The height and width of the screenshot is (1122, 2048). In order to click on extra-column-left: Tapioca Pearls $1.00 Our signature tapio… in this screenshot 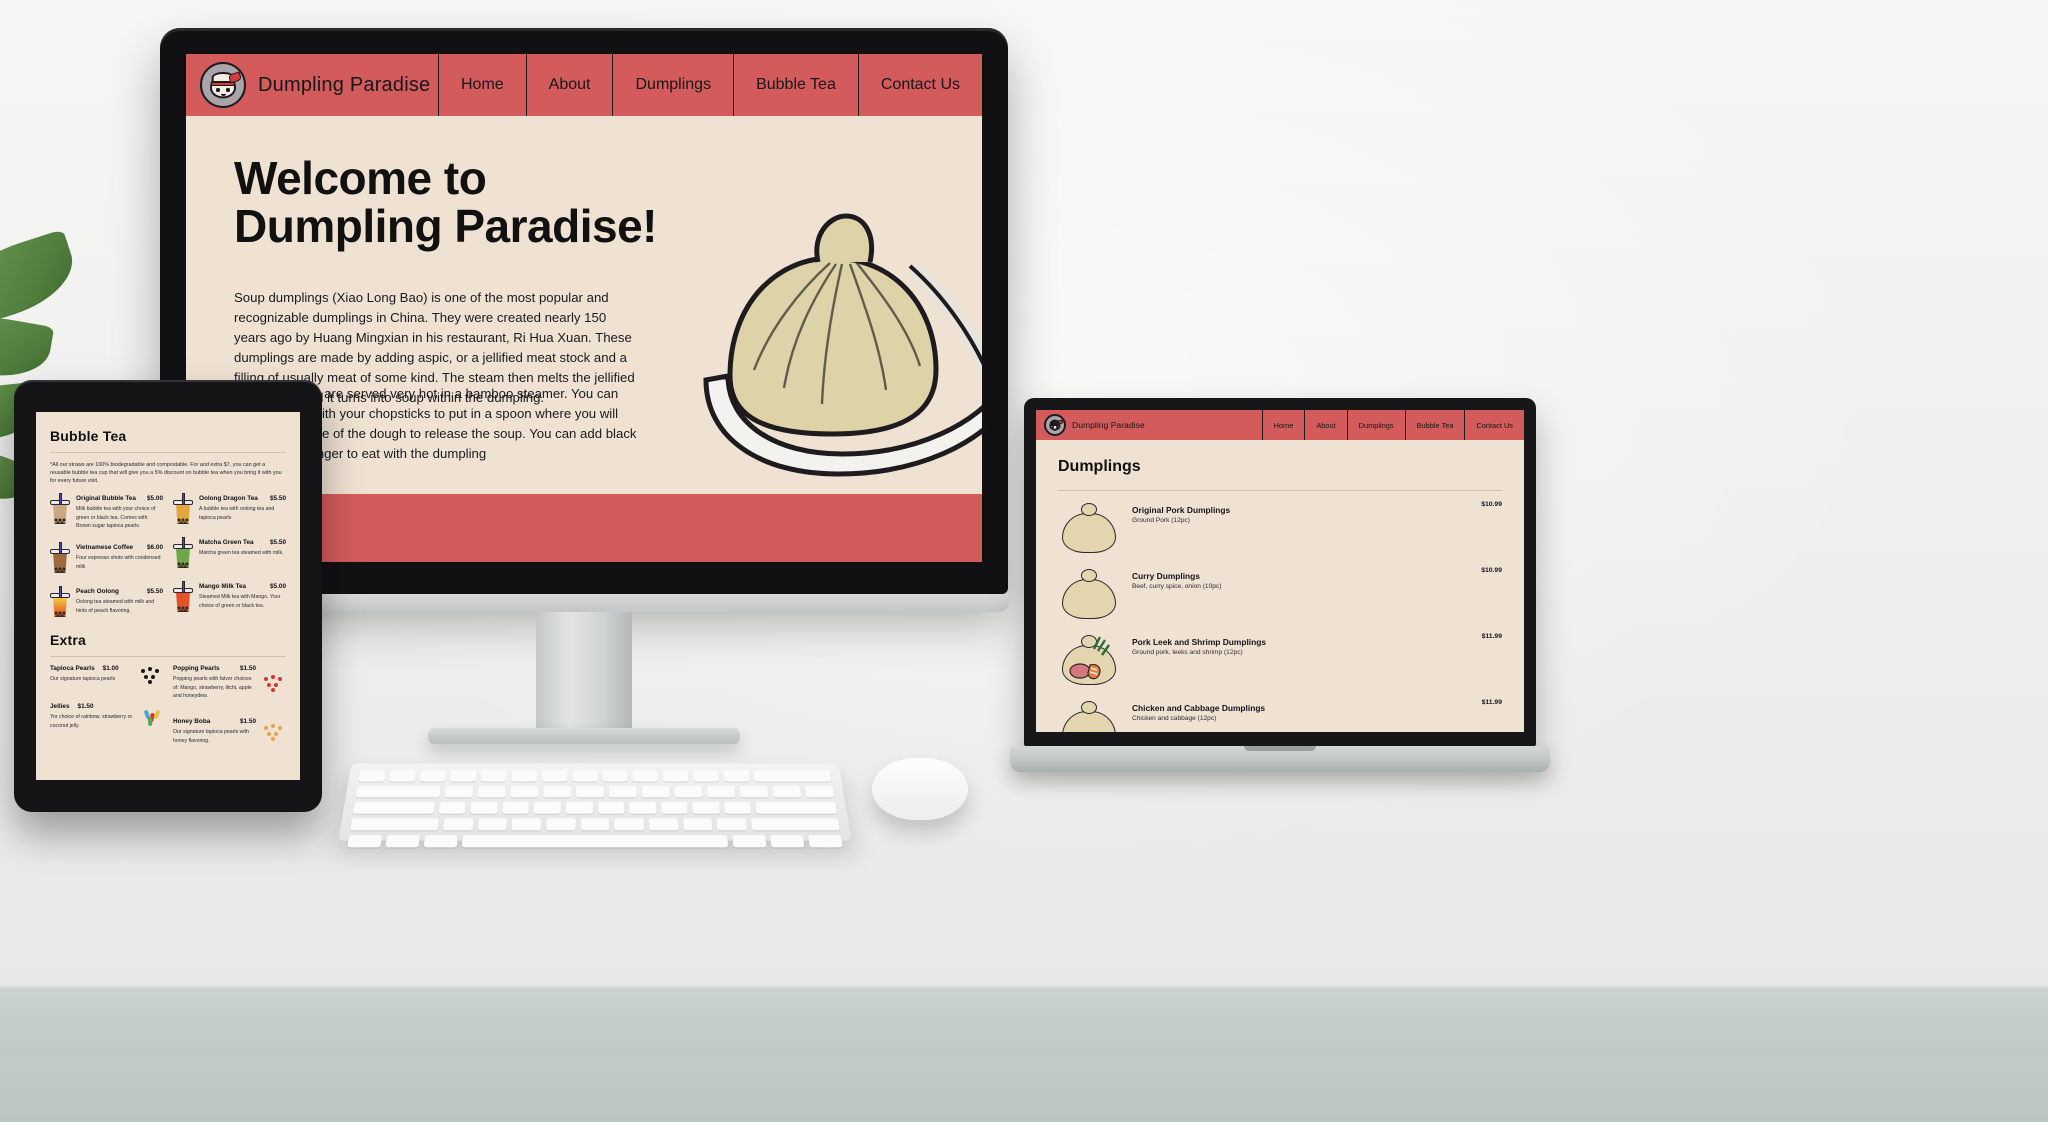, I will do `click(106, 705)`.